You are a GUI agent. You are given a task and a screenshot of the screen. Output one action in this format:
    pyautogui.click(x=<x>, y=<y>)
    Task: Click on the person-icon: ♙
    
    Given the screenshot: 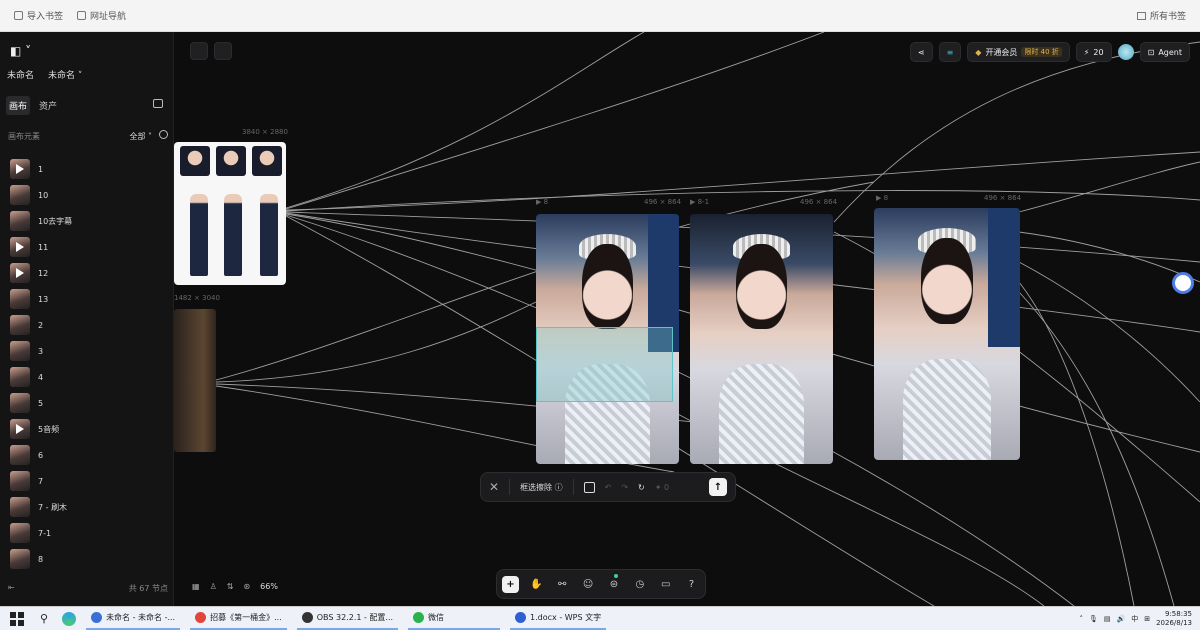 What is the action you would take?
    pyautogui.click(x=213, y=586)
    